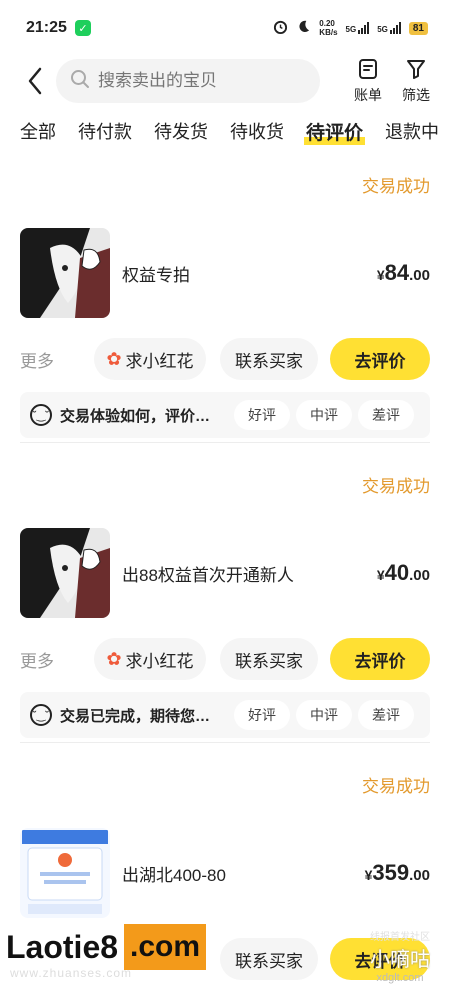  What do you see at coordinates (82, 28) in the screenshot?
I see `wechat-icon: ✓` at bounding box center [82, 28].